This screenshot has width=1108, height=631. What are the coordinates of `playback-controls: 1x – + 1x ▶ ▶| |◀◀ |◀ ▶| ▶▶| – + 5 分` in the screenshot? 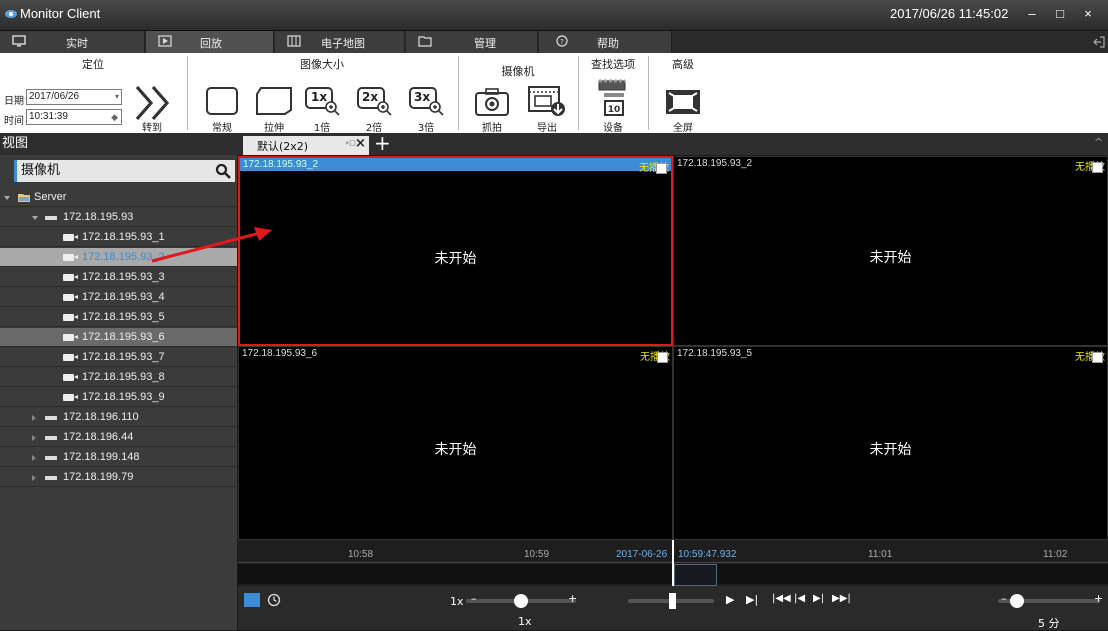 It's located at (673, 608).